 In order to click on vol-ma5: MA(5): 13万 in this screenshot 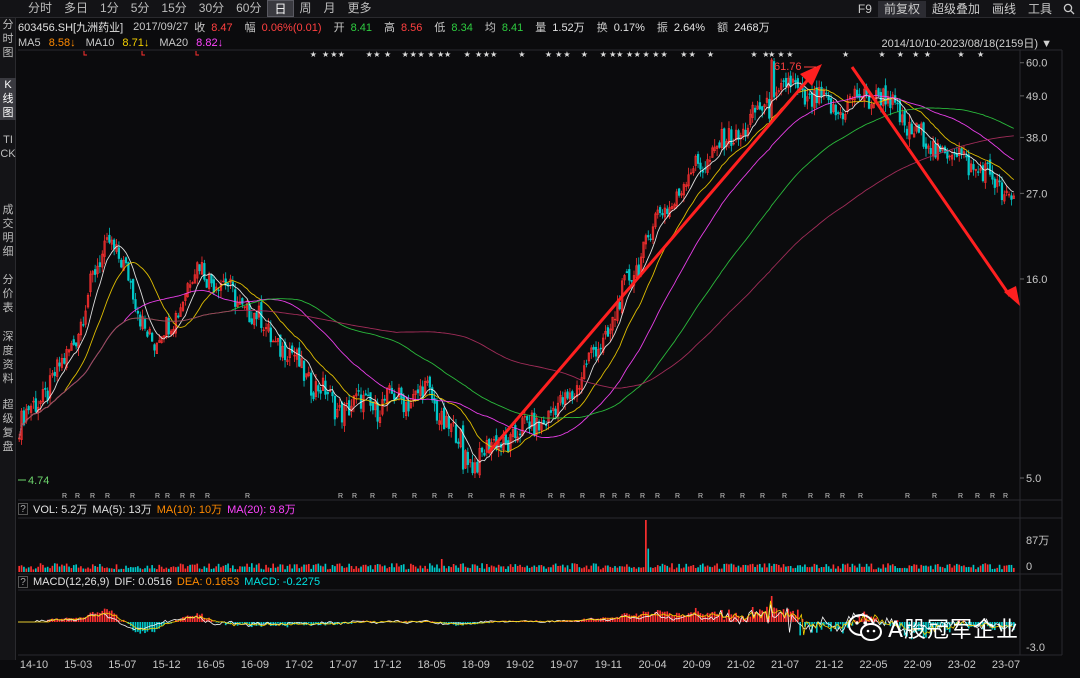, I will do `click(122, 510)`.